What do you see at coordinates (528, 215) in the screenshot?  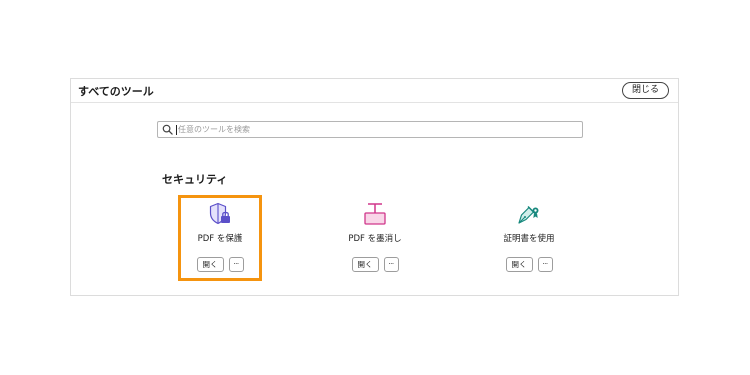 I see `certificate-pen-icon` at bounding box center [528, 215].